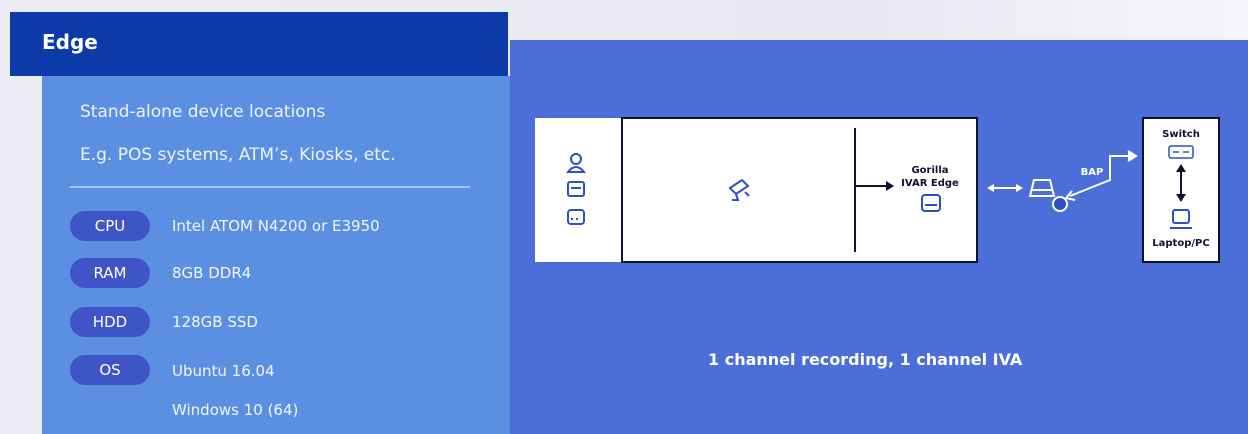  What do you see at coordinates (1005, 188) in the screenshot?
I see `bidirectional-arrow` at bounding box center [1005, 188].